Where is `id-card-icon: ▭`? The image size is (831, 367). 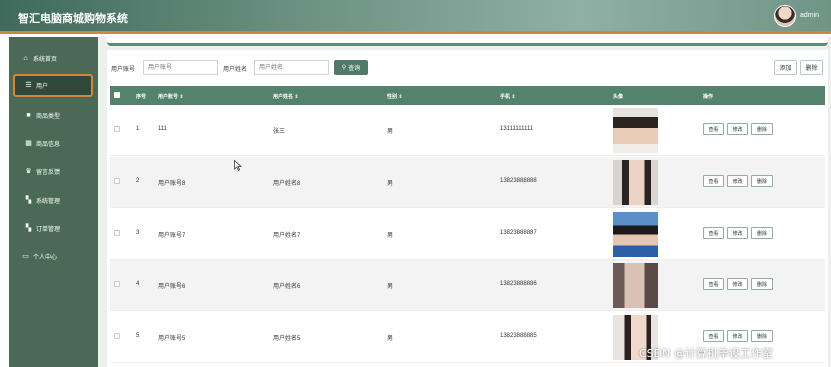
id-card-icon: ▭ is located at coordinates (25, 256).